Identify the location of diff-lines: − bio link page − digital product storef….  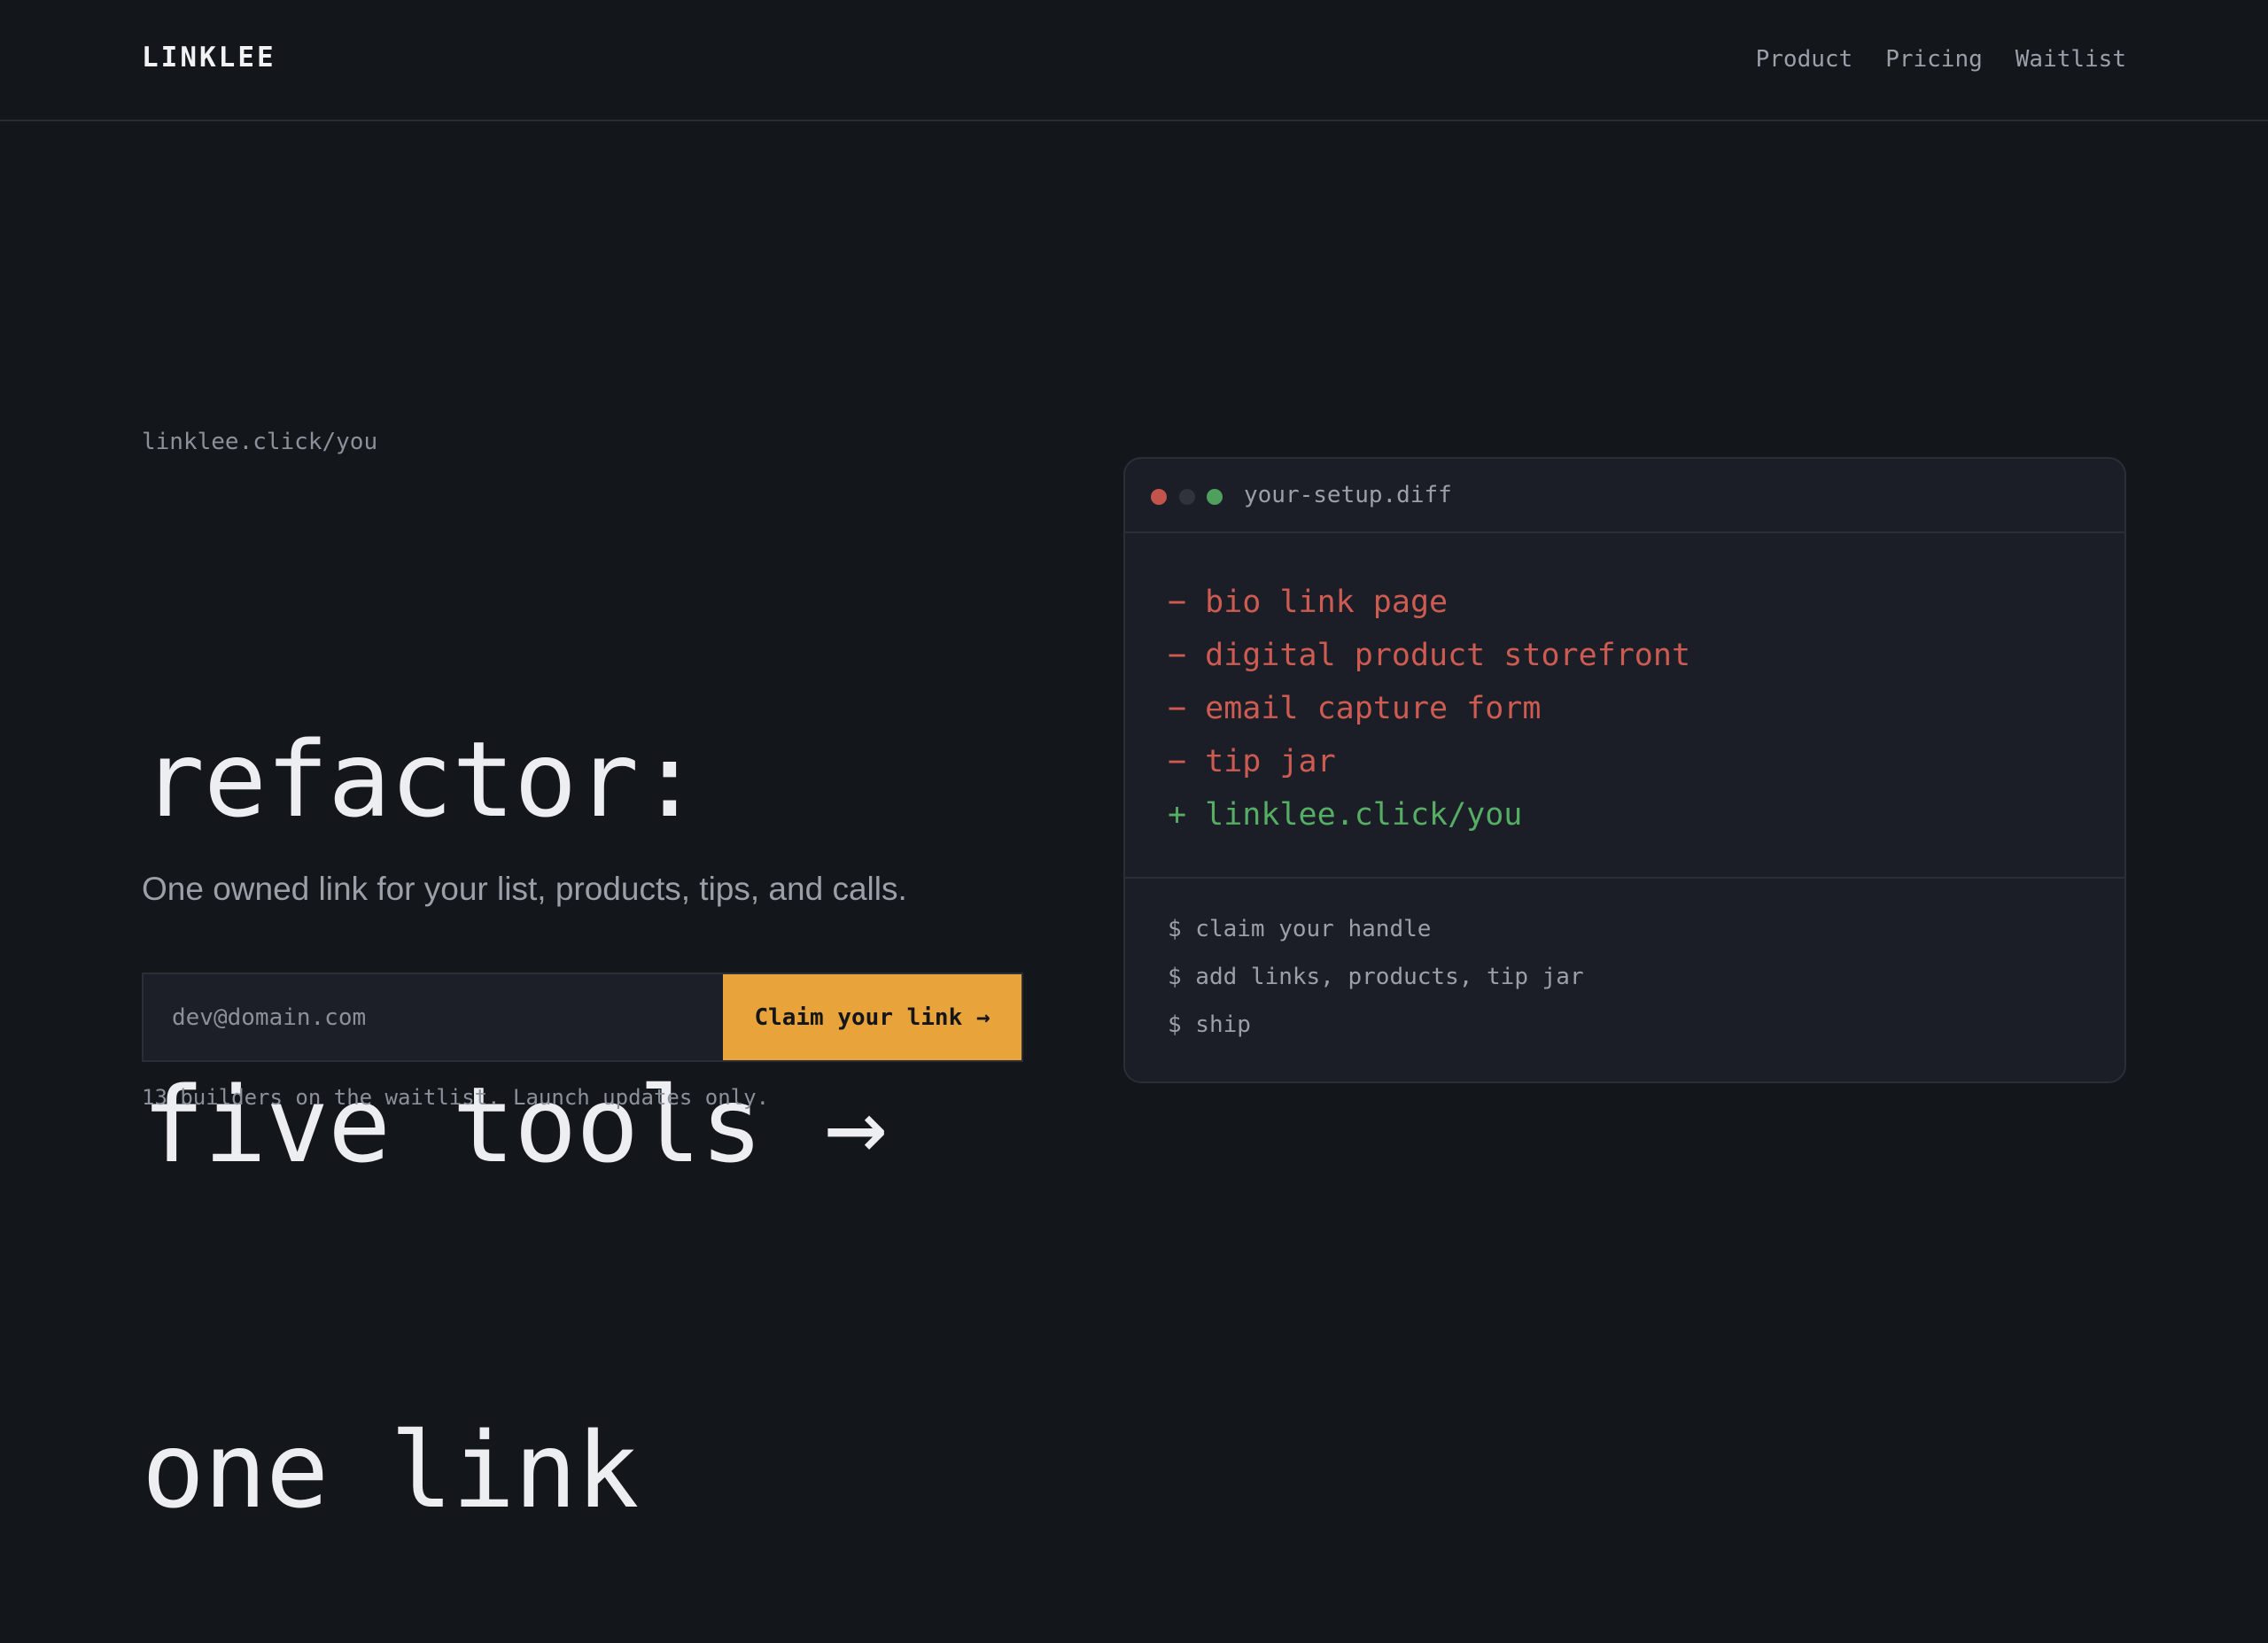
(1624, 706).